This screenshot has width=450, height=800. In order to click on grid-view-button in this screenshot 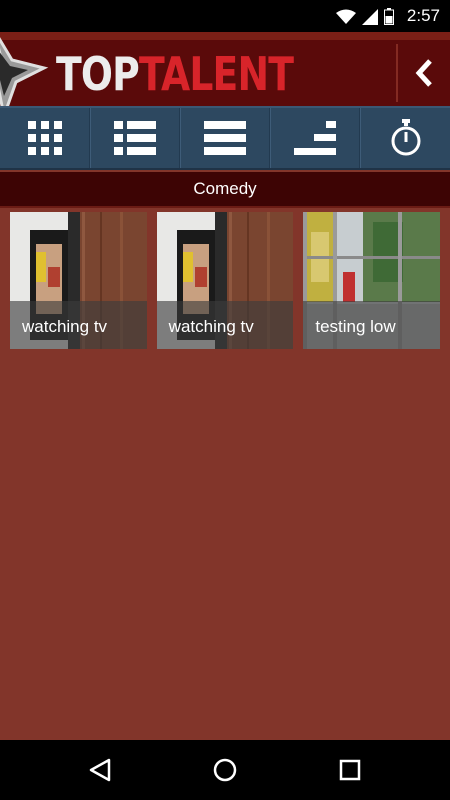, I will do `click(45, 138)`.